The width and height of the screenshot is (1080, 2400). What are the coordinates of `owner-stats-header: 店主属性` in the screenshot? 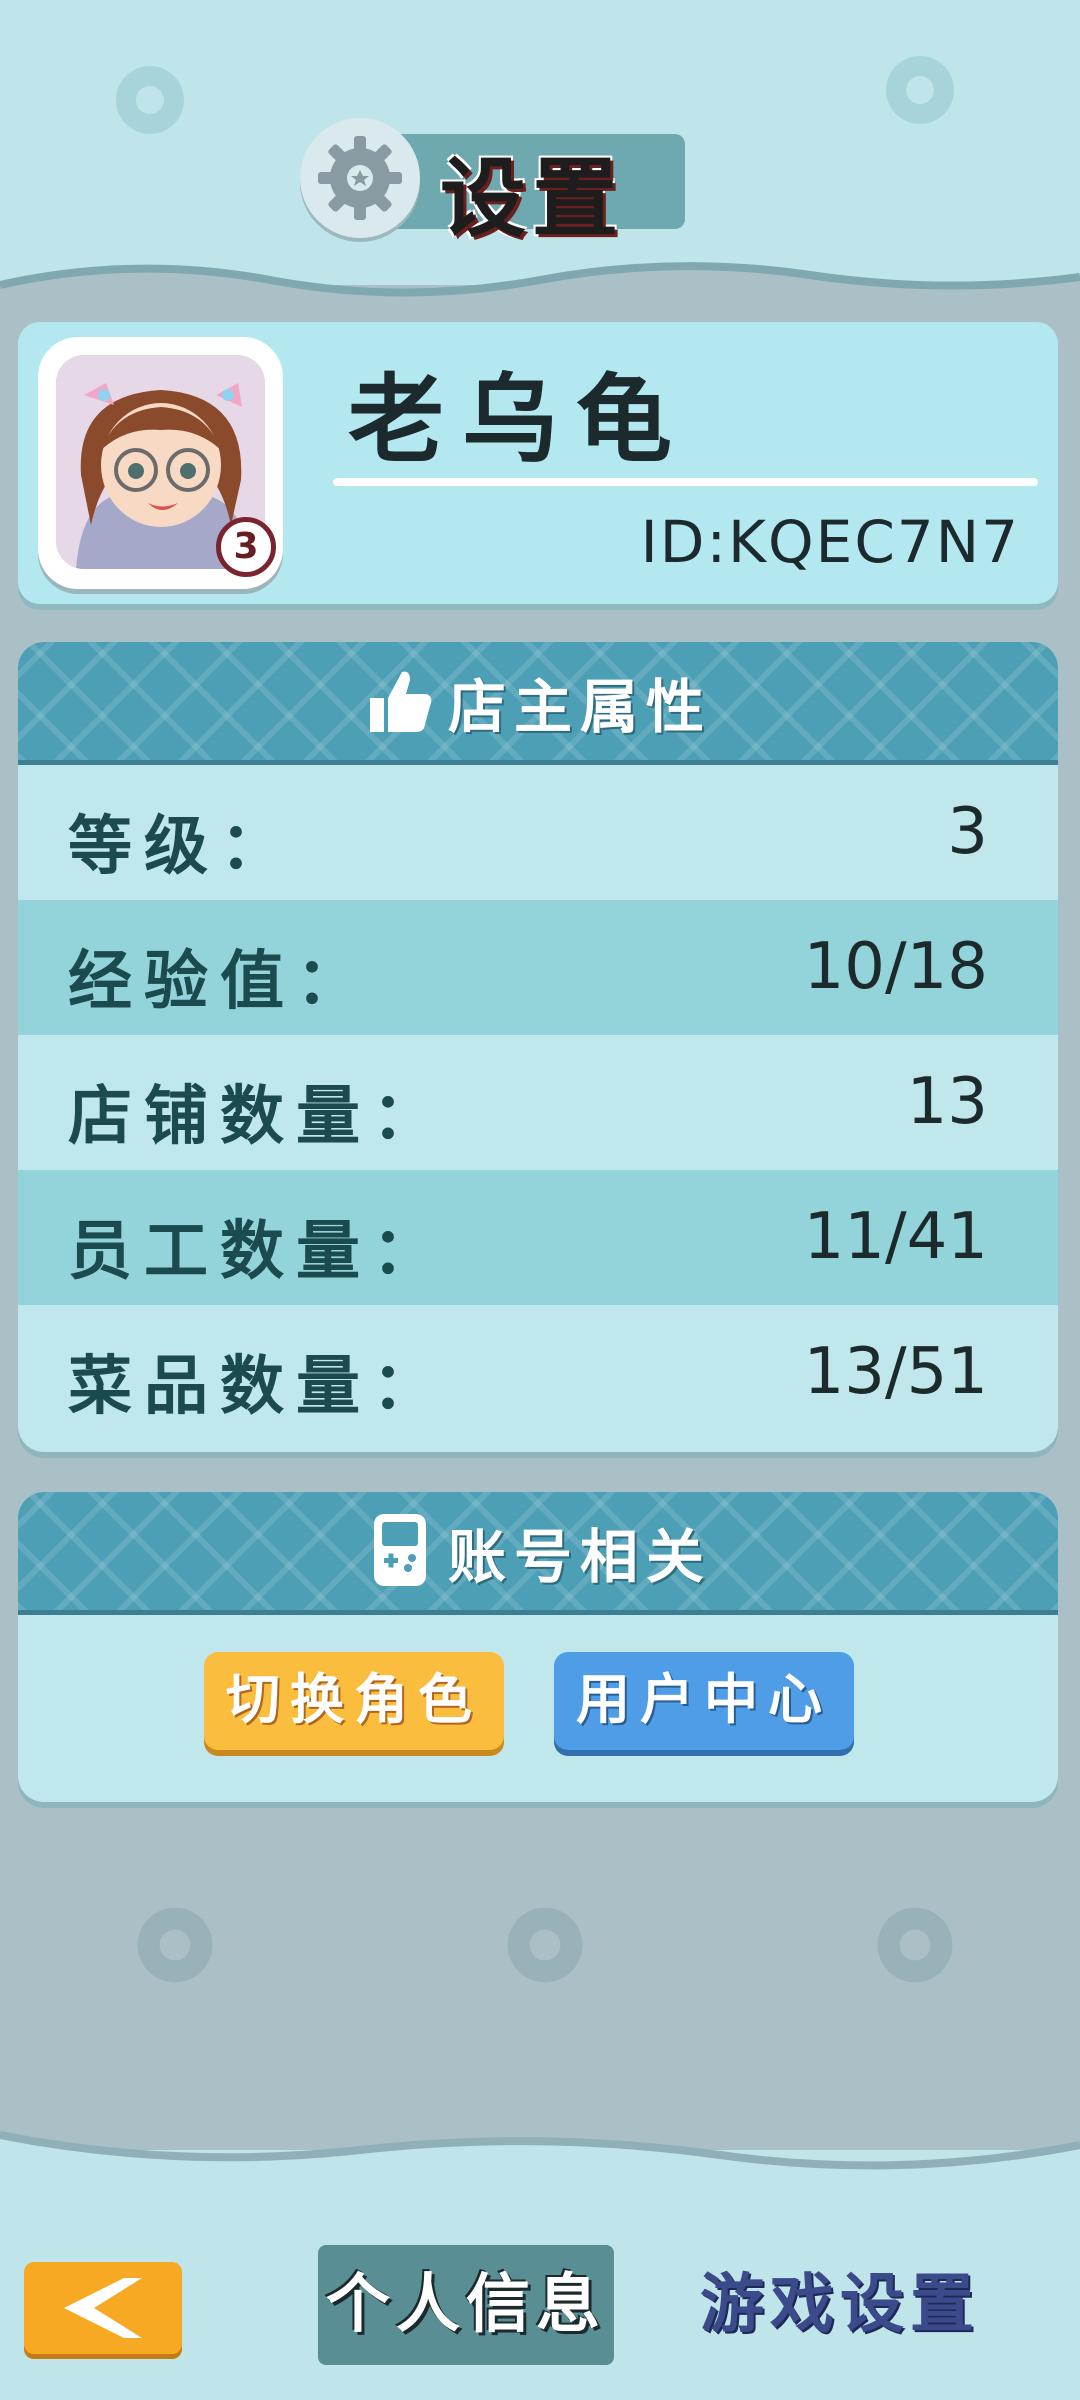 It's located at (538, 703).